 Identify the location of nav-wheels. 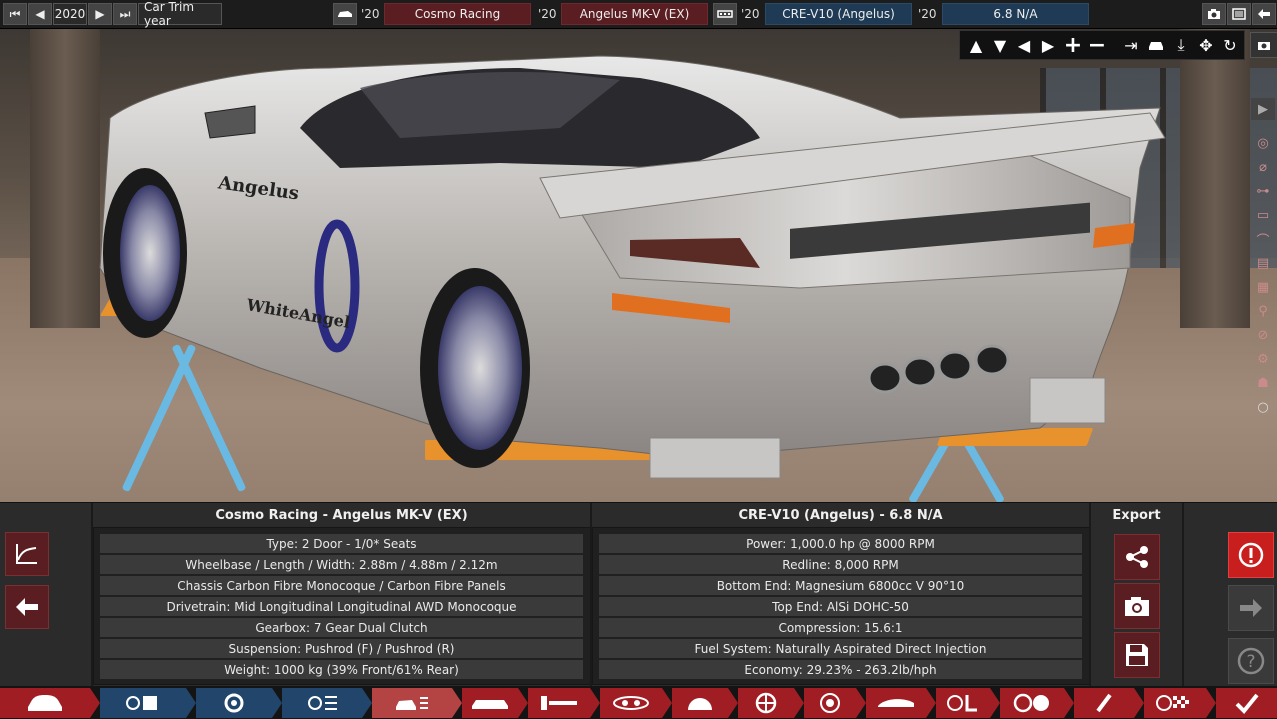
(766, 703).